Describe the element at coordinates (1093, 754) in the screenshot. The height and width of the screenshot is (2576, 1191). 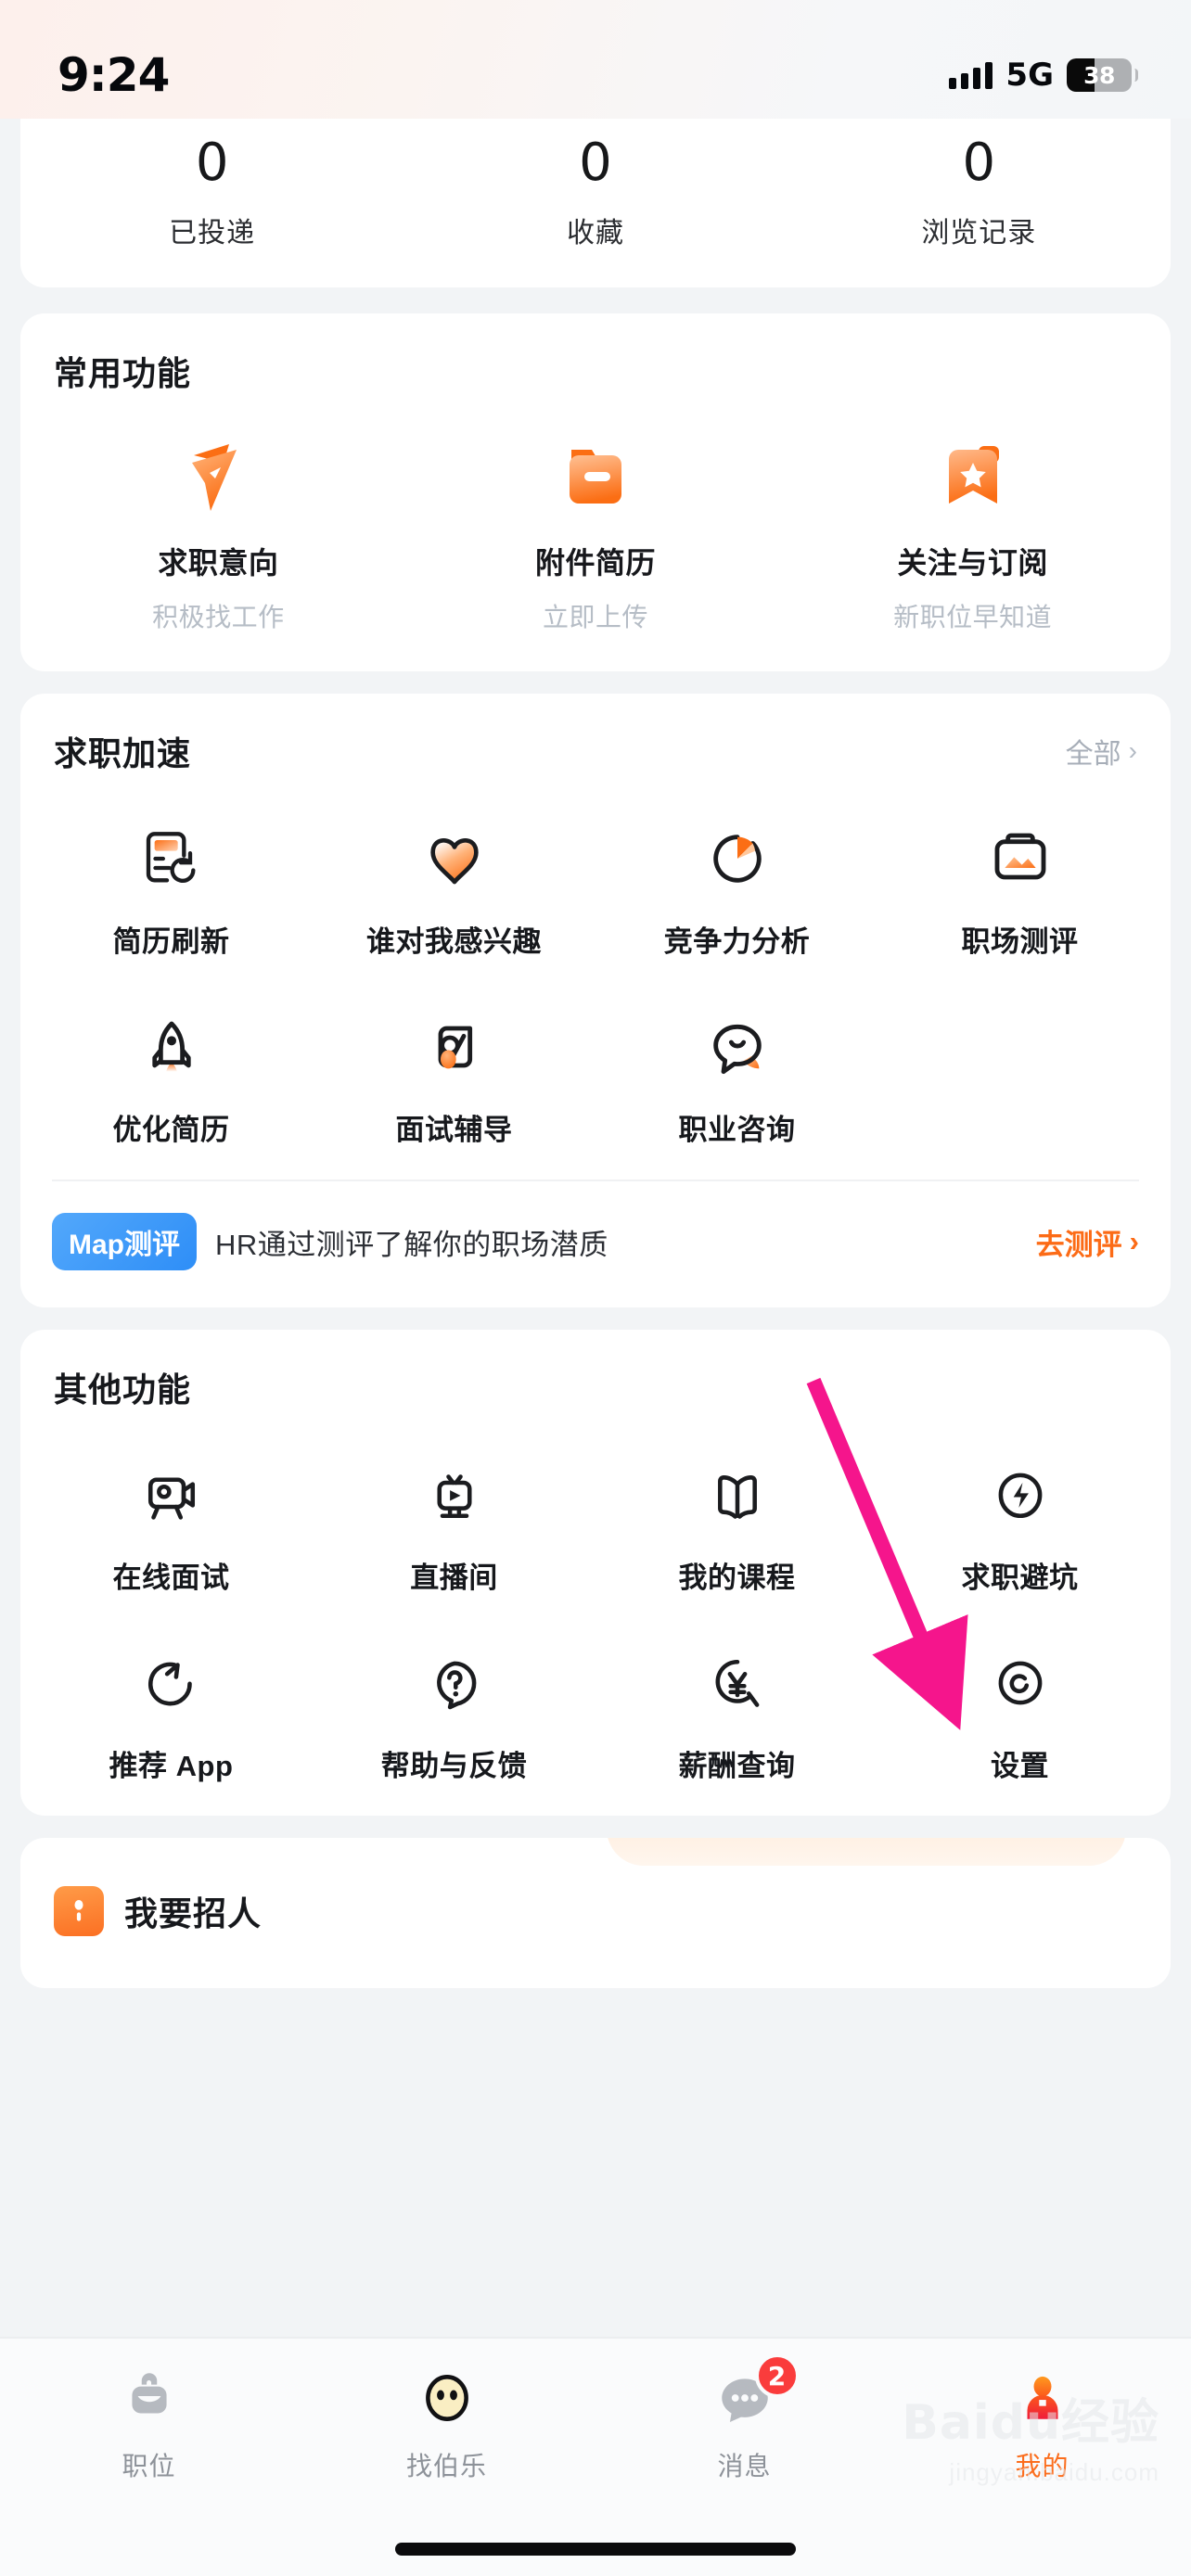
I see `see-all-label: 全部` at that location.